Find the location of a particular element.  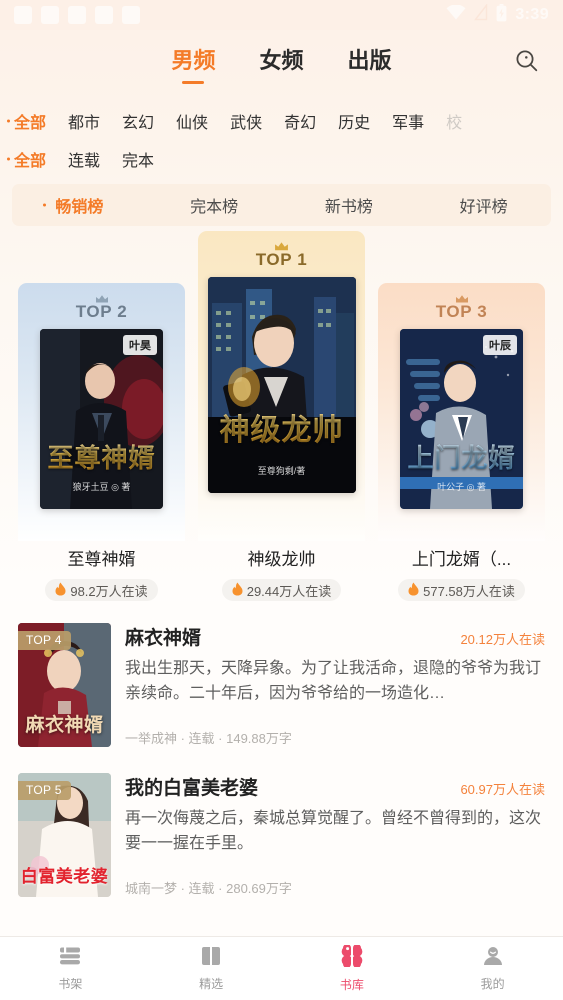

rank-badge: TOP 5 is located at coordinates (44, 790).